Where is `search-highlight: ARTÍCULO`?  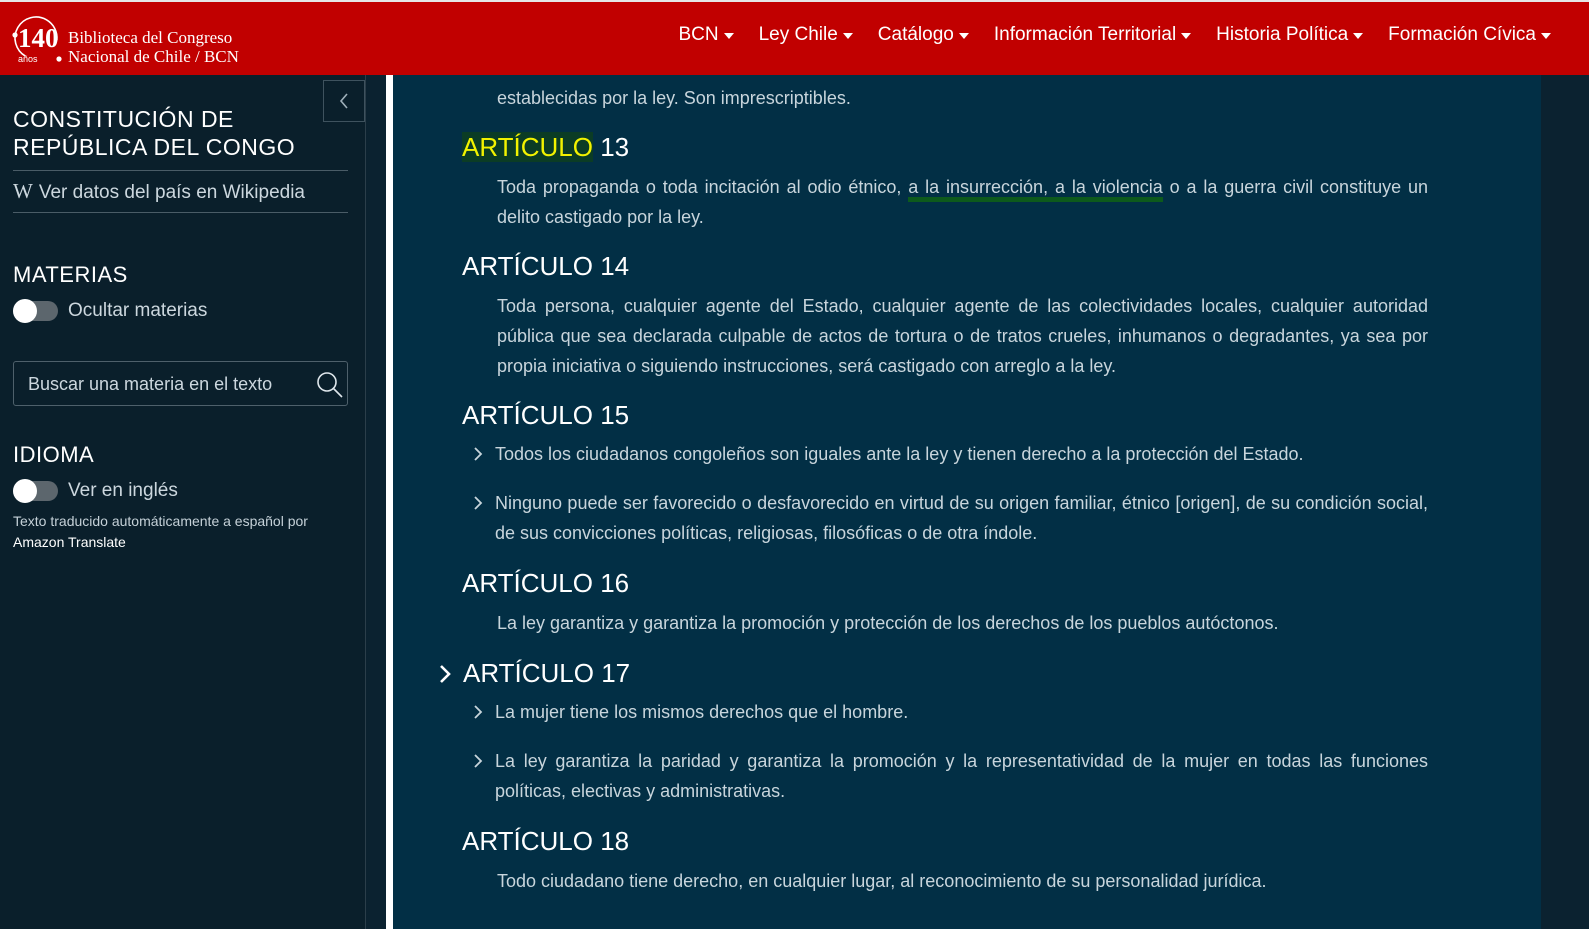
search-highlight: ARTÍCULO is located at coordinates (527, 147).